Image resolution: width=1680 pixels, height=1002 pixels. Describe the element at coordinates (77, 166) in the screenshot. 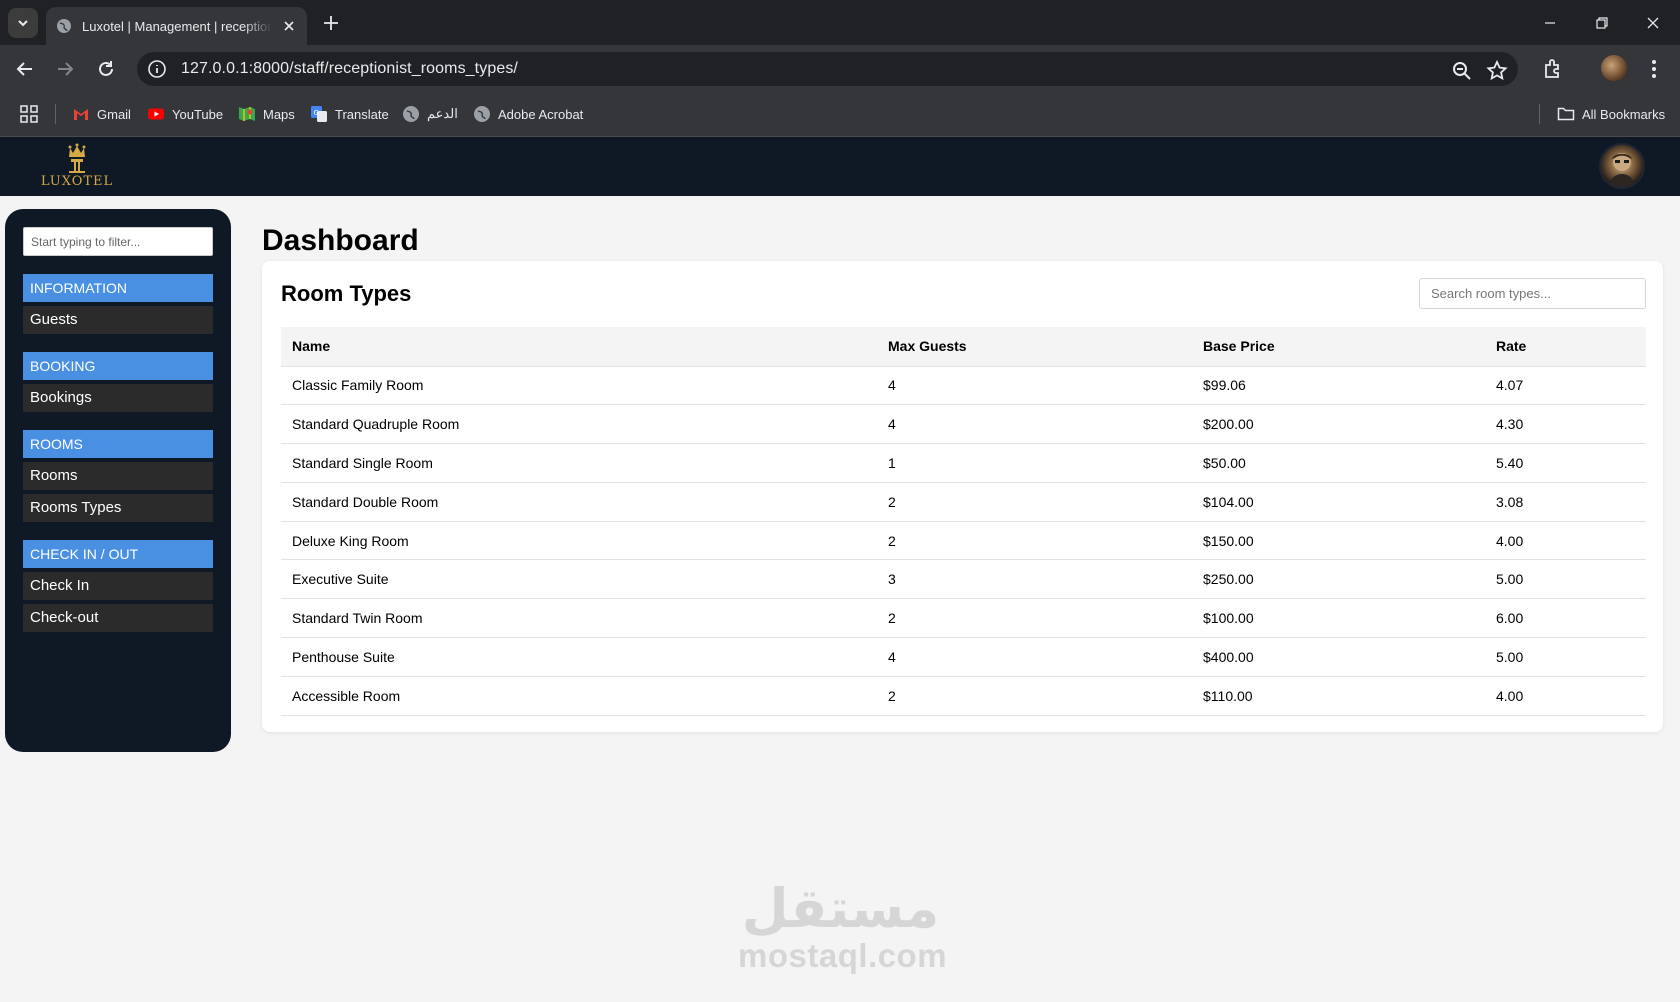

I see `luxotel-logo: LUXOTEL` at that location.